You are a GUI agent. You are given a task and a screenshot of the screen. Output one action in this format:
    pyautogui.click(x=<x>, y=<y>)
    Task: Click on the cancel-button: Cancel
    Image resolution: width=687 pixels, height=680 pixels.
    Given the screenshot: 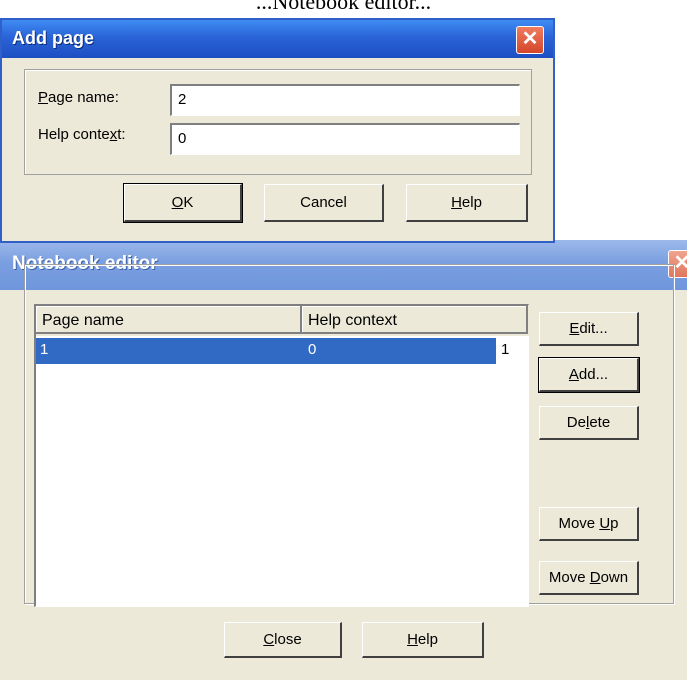 What is the action you would take?
    pyautogui.click(x=324, y=203)
    